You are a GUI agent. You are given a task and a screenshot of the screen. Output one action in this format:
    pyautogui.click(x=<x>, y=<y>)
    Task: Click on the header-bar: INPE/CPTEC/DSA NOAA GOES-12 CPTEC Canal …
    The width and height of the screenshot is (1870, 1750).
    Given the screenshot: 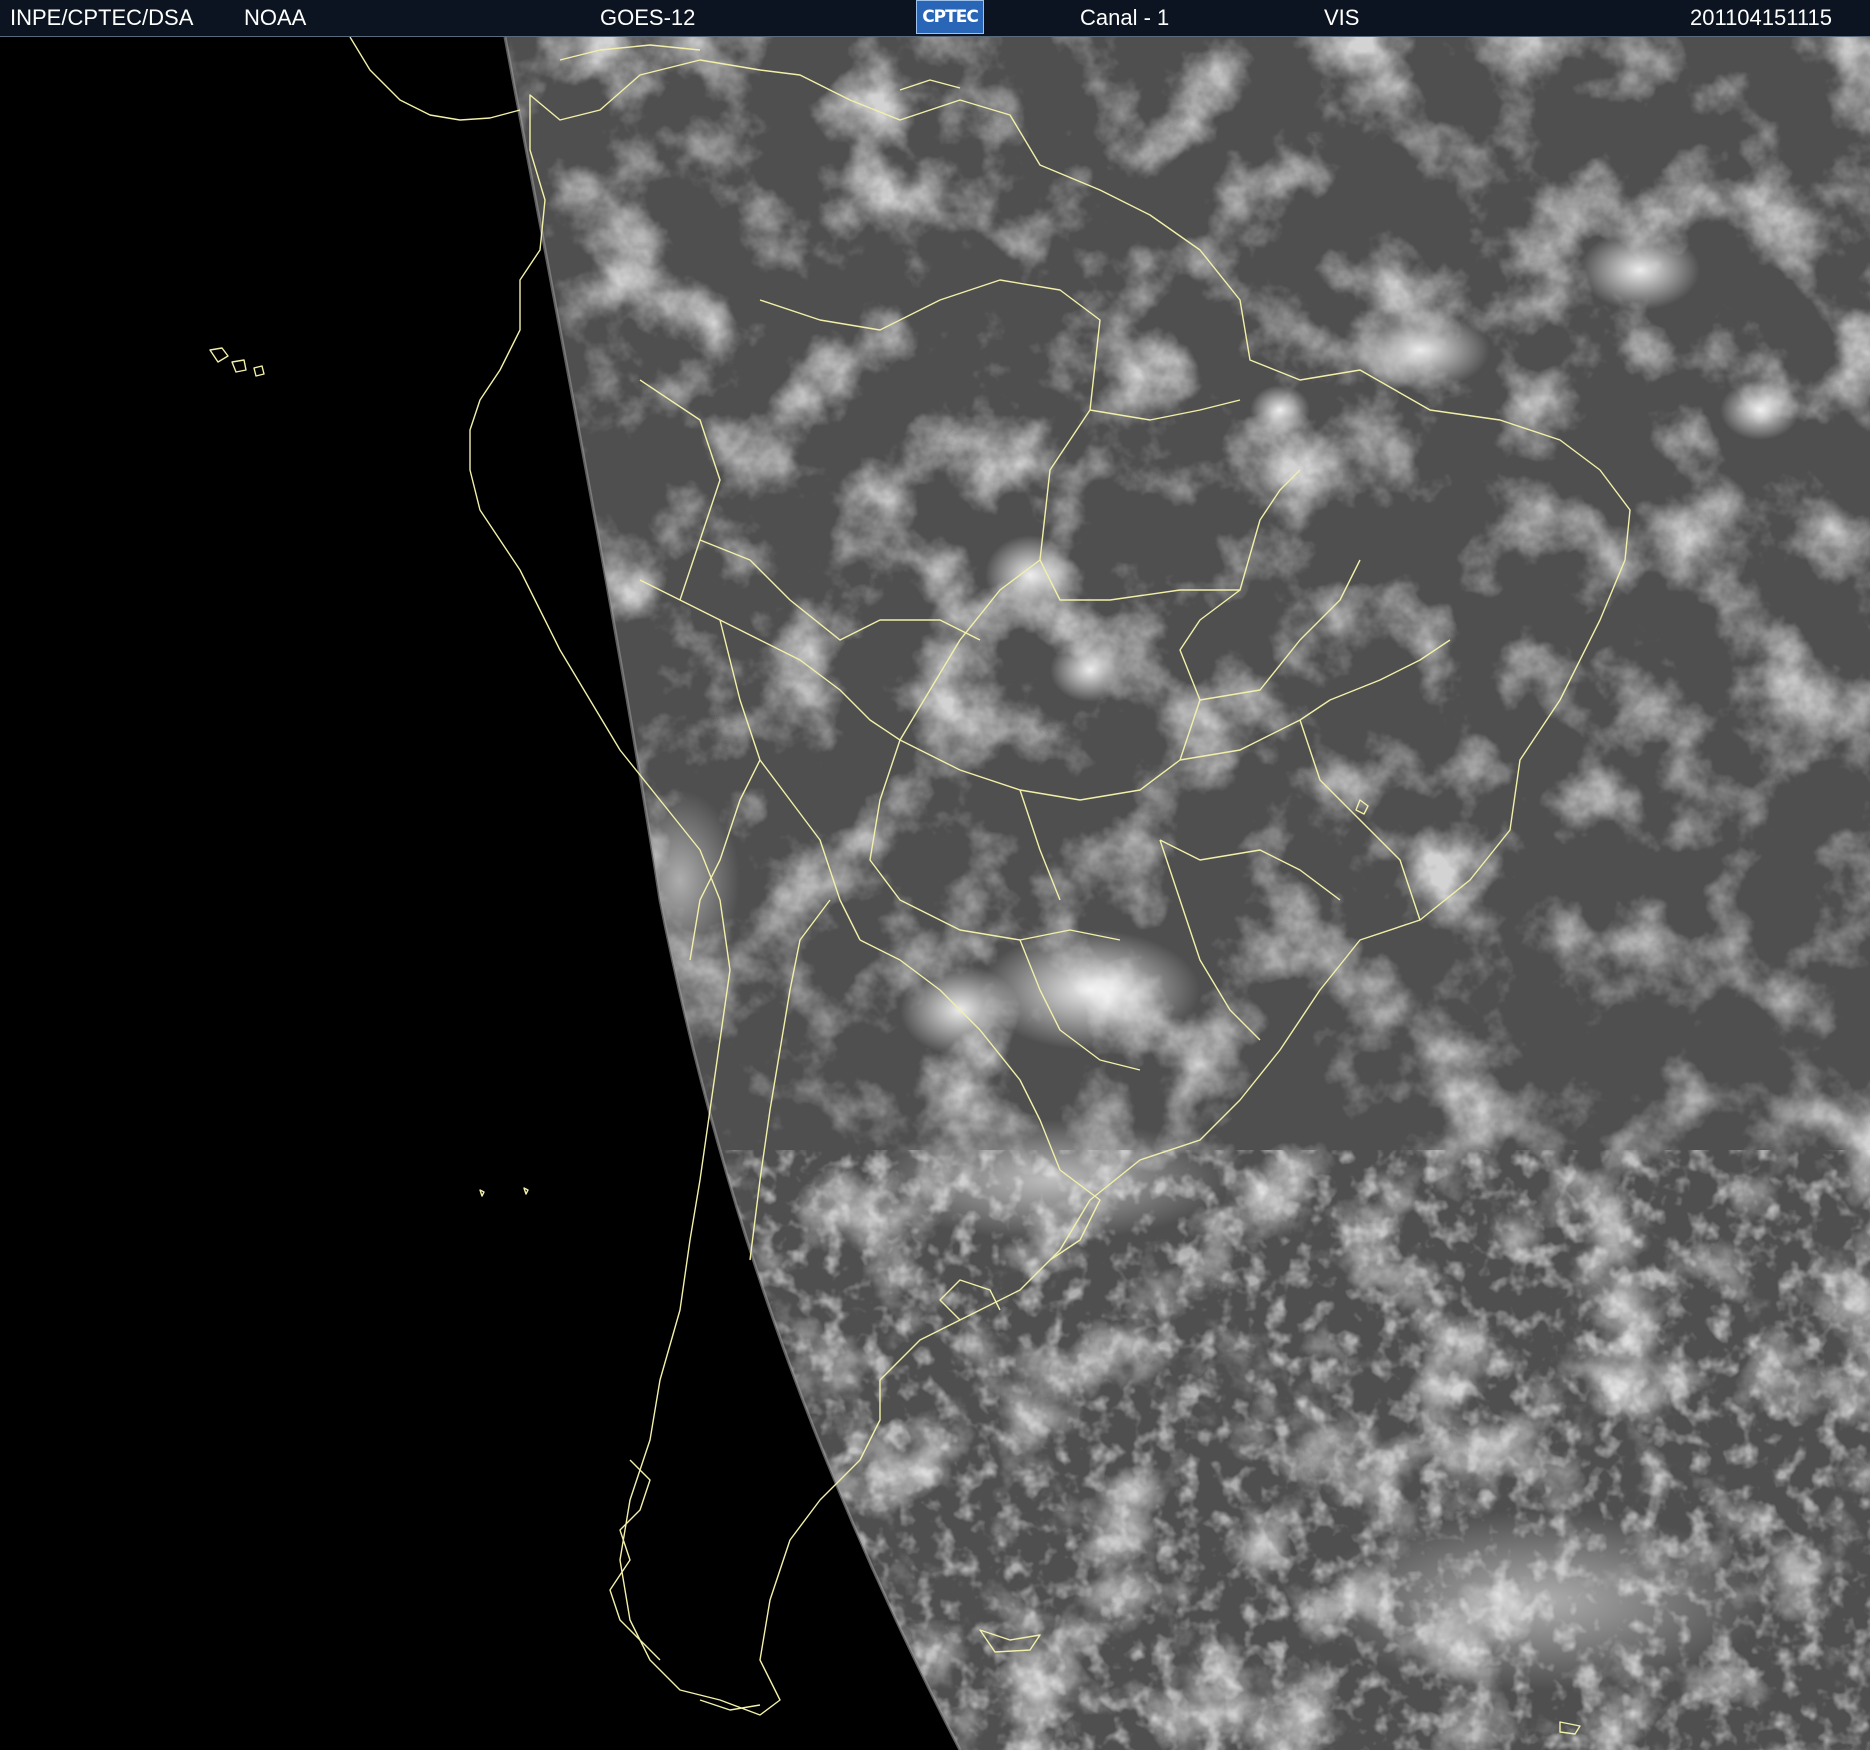 What is the action you would take?
    pyautogui.click(x=935, y=18)
    